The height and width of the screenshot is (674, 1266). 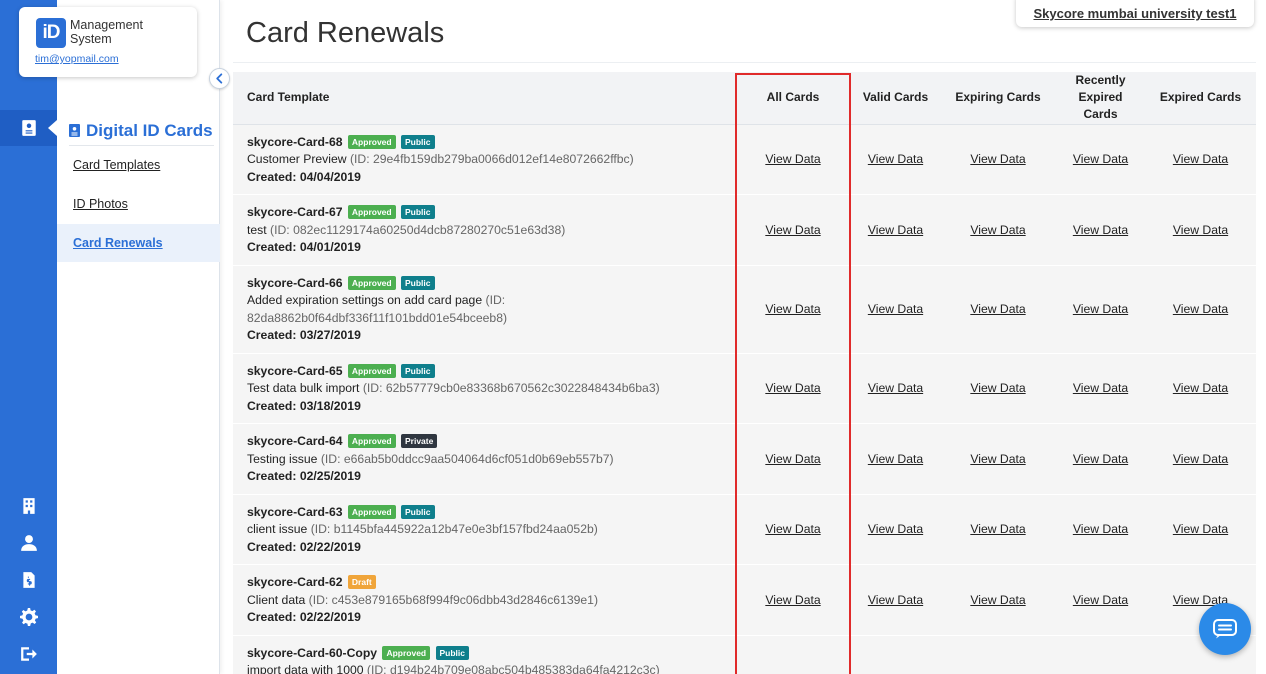 What do you see at coordinates (295, 512) in the screenshot?
I see `card-template-name: skycore-Card-63` at bounding box center [295, 512].